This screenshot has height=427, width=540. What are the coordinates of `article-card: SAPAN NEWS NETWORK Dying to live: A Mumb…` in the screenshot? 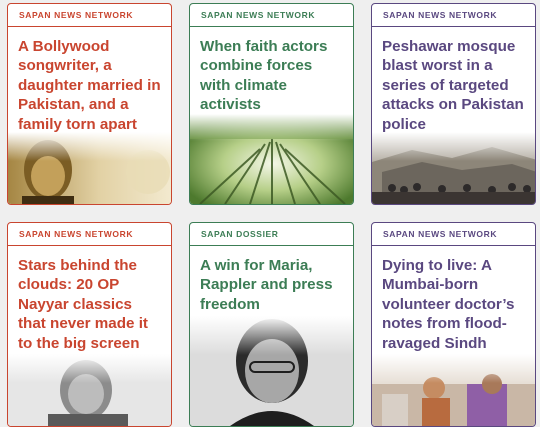 It's located at (453, 324).